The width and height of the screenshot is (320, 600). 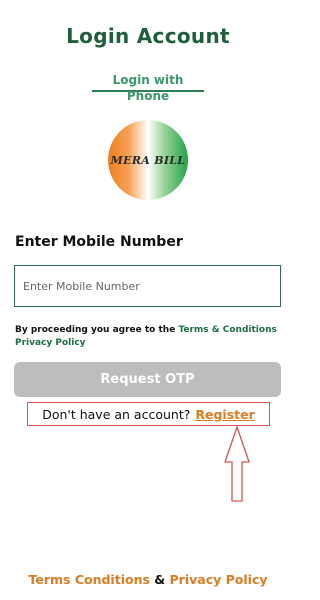 I want to click on terms-prefix: By proceeding you agree to the, so click(x=97, y=330).